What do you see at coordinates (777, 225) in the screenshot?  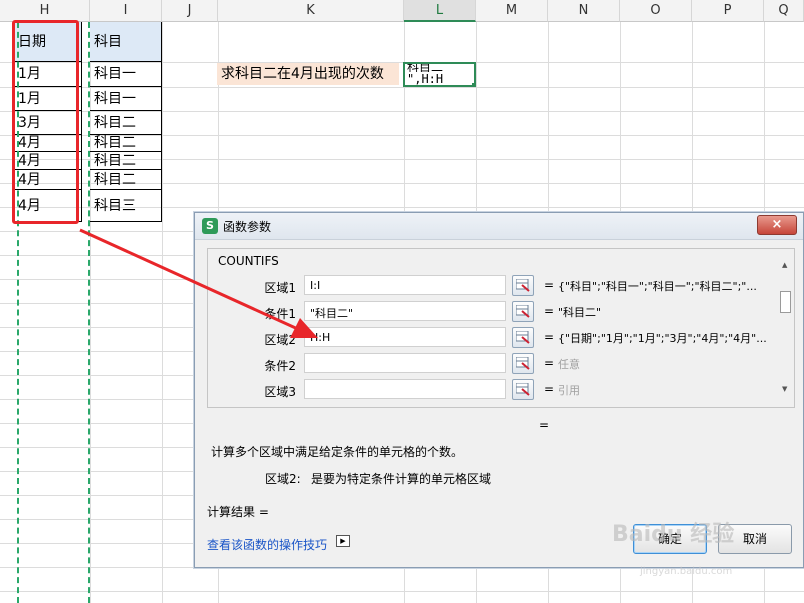 I see `close-button: ×` at bounding box center [777, 225].